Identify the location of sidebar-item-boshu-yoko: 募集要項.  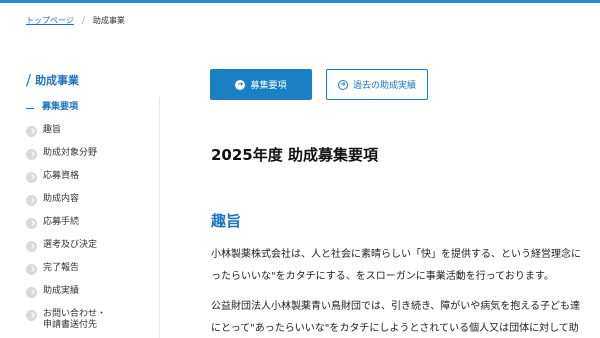
(91, 113).